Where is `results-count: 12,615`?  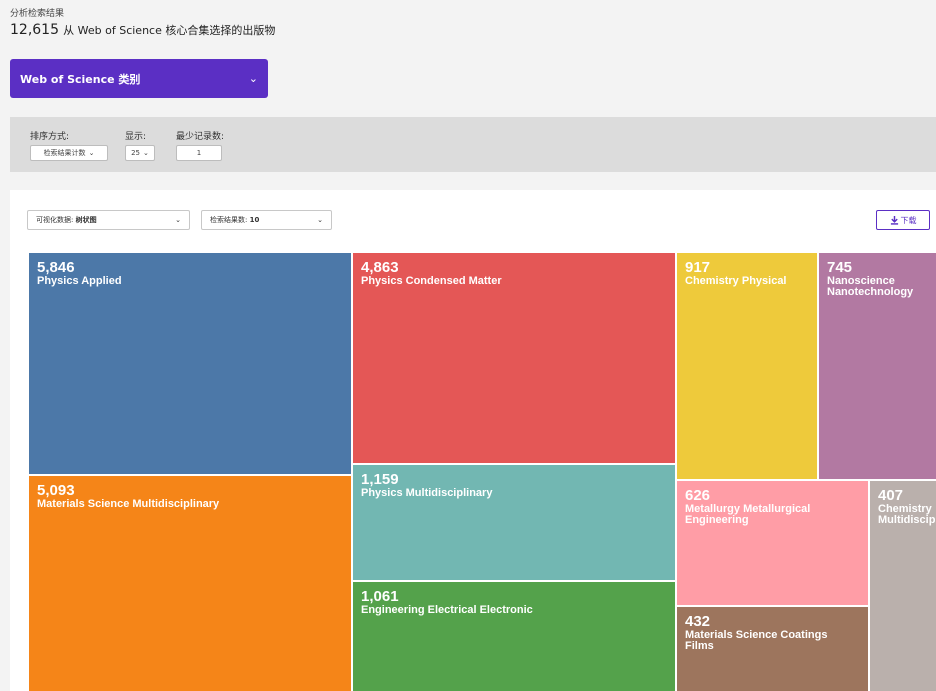
results-count: 12,615 is located at coordinates (34, 30).